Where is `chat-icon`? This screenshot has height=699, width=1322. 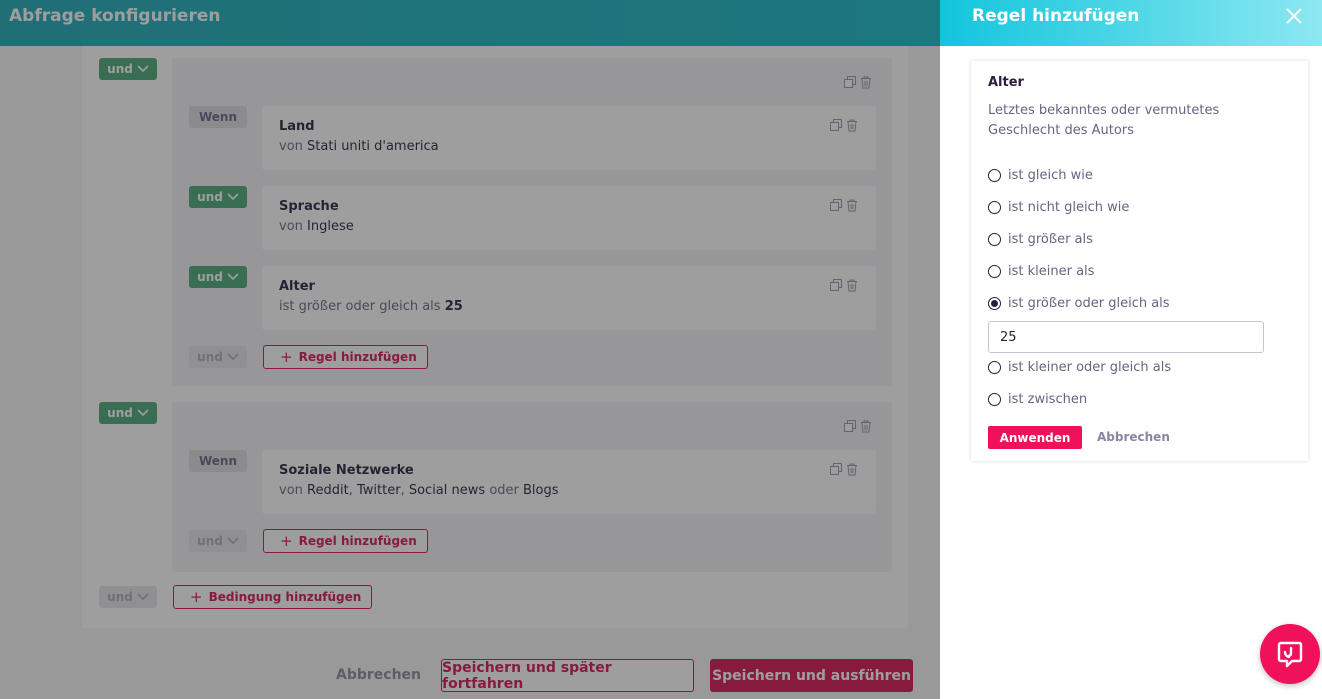 chat-icon is located at coordinates (1290, 654).